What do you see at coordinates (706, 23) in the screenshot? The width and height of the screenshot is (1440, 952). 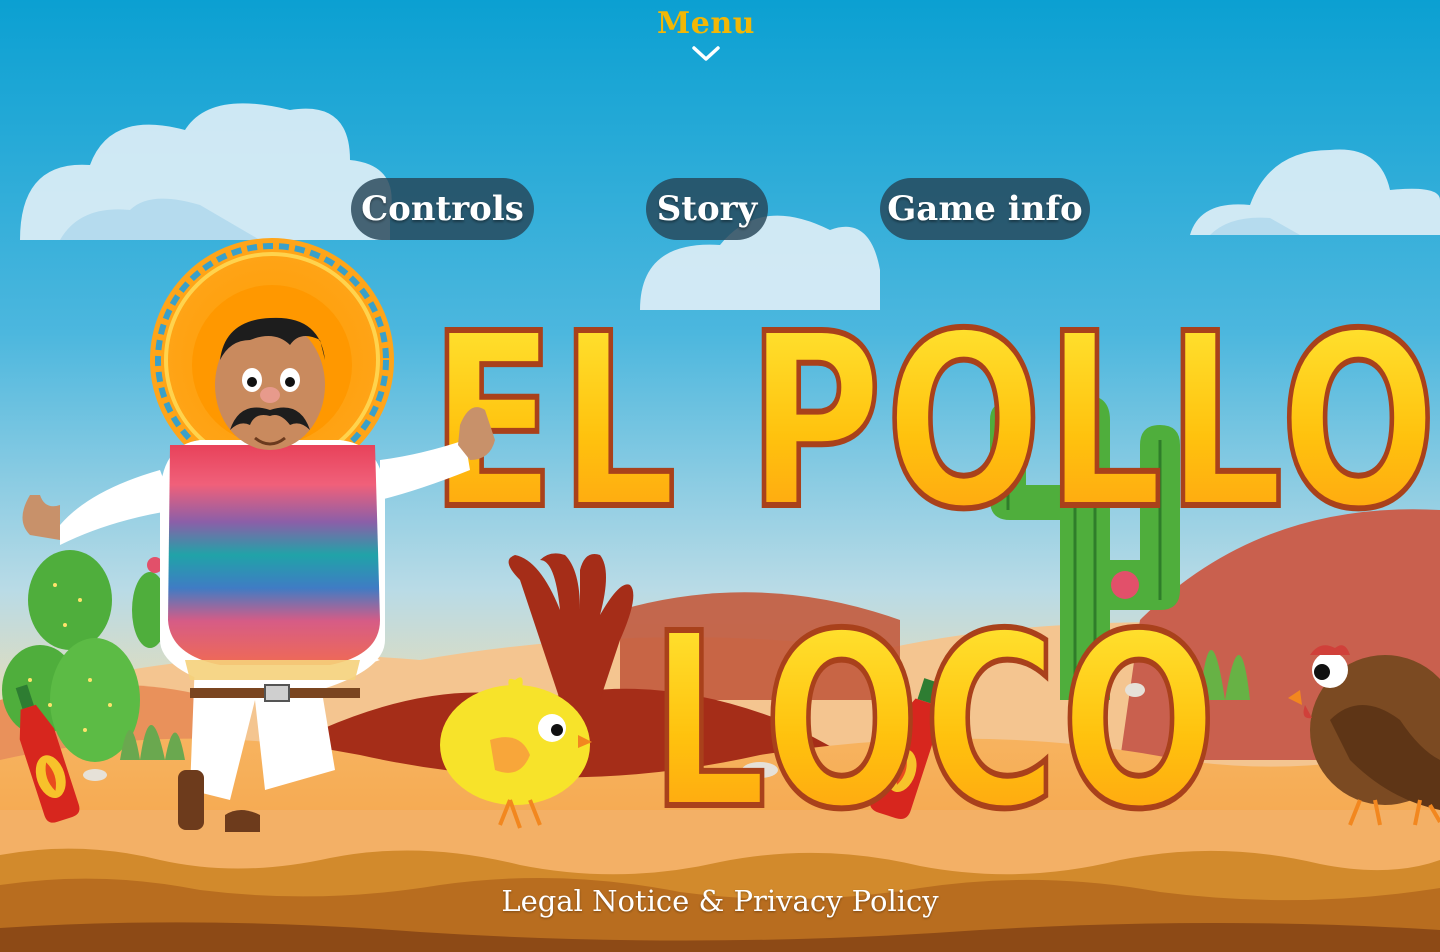 I see `menu-label: Menu` at bounding box center [706, 23].